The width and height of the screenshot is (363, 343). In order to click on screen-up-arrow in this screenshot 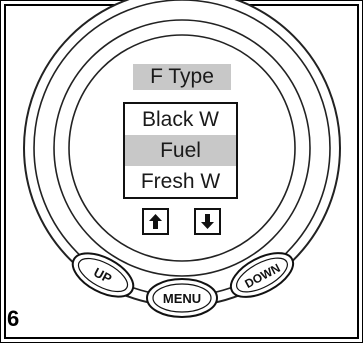, I will do `click(155, 221)`.